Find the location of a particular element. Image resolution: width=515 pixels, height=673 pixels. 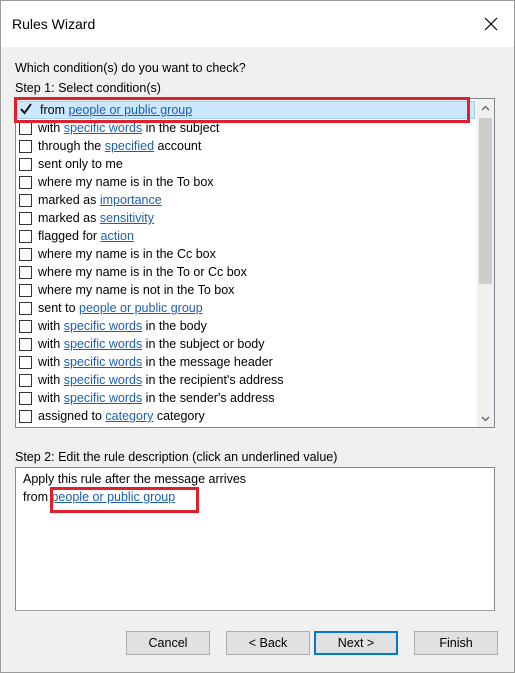

condition-row: where my name is in the To or Cc box is located at coordinates (246, 272).